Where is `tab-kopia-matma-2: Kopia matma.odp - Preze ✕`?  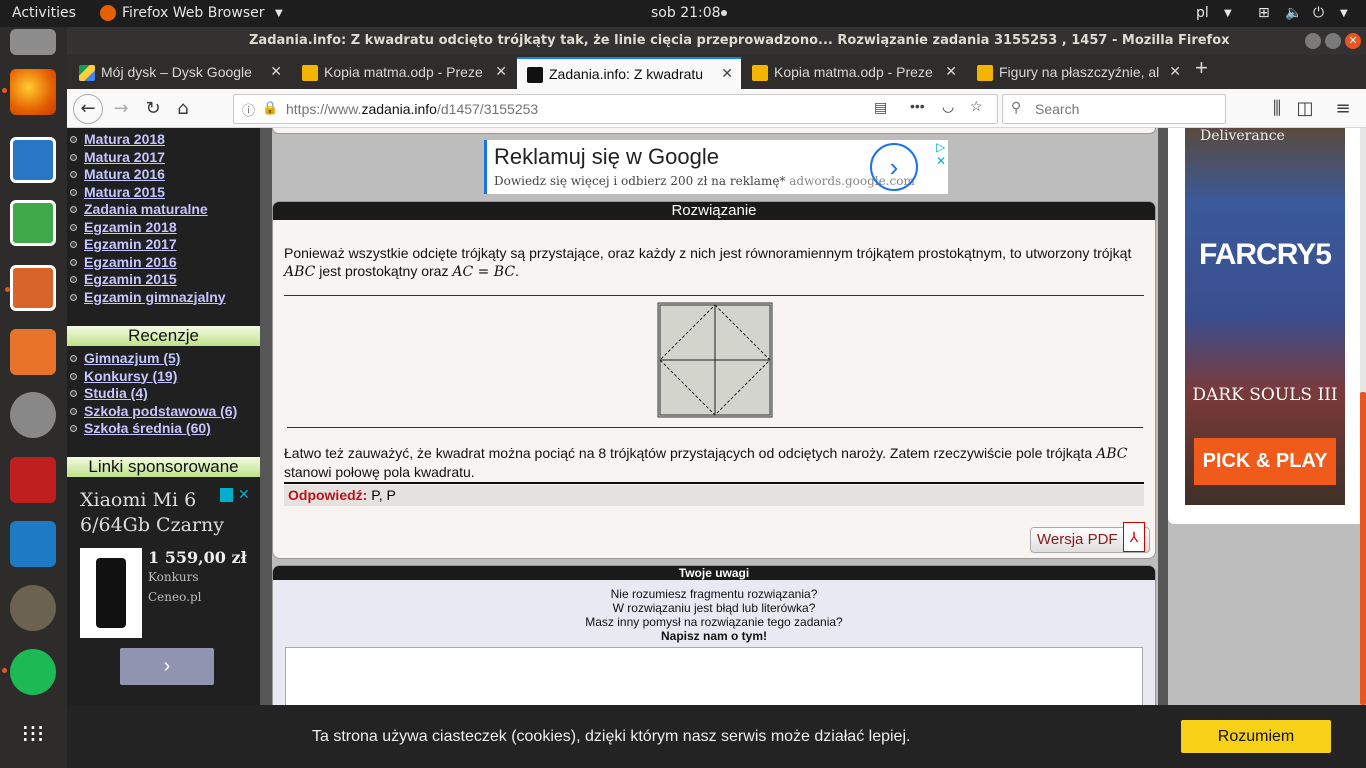
tab-kopia-matma-2: Kopia matma.odp - Preze ✕ is located at coordinates (853, 73).